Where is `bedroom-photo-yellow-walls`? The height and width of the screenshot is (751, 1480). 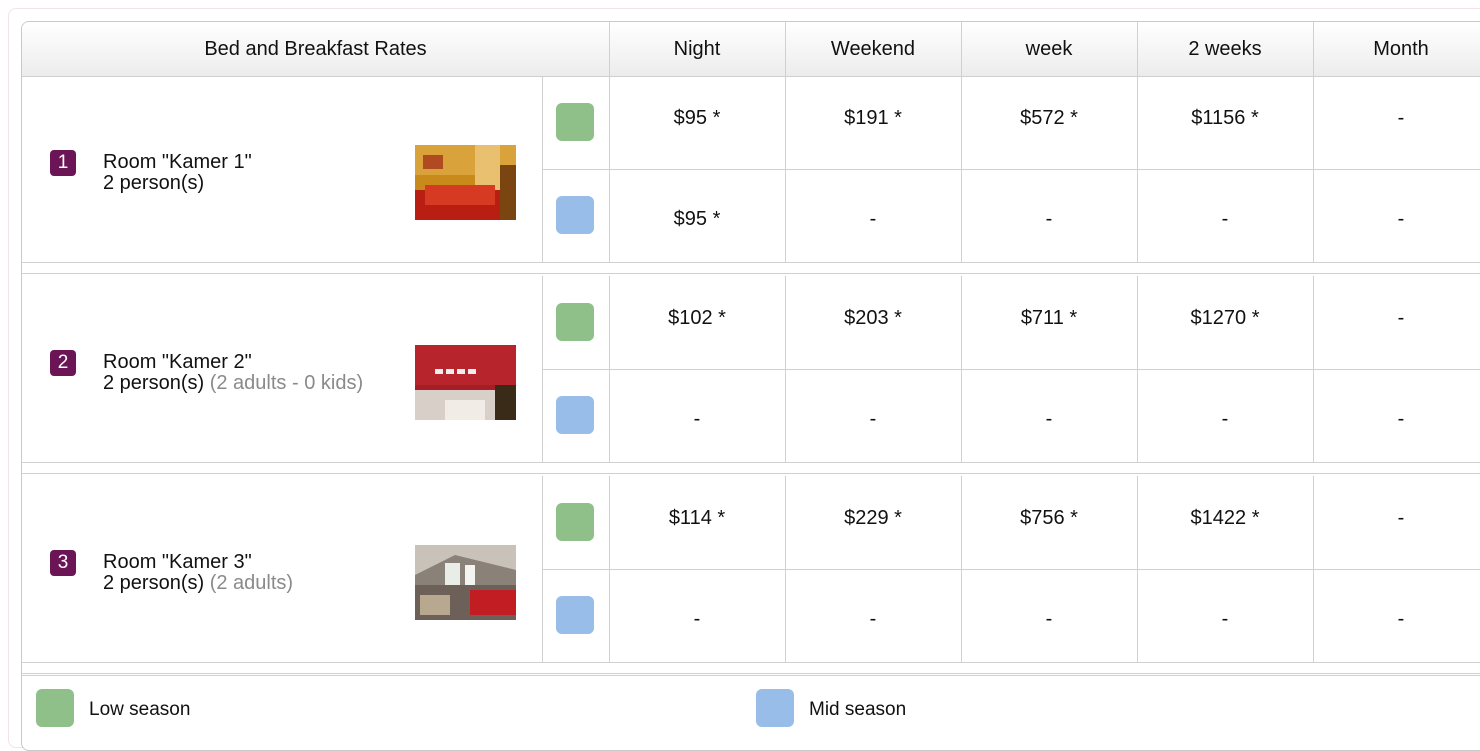
bedroom-photo-yellow-walls is located at coordinates (465, 182).